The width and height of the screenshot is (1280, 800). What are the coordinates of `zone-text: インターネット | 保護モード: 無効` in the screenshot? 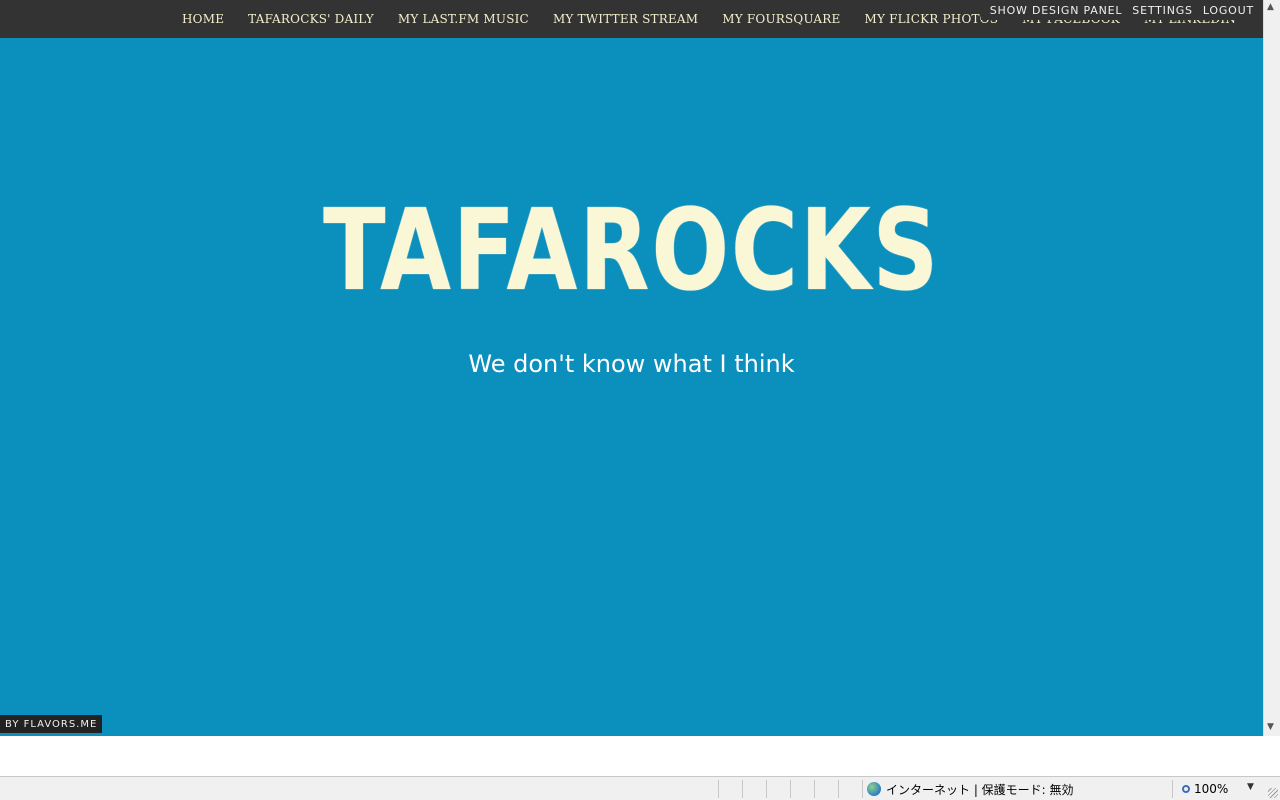 It's located at (980, 789).